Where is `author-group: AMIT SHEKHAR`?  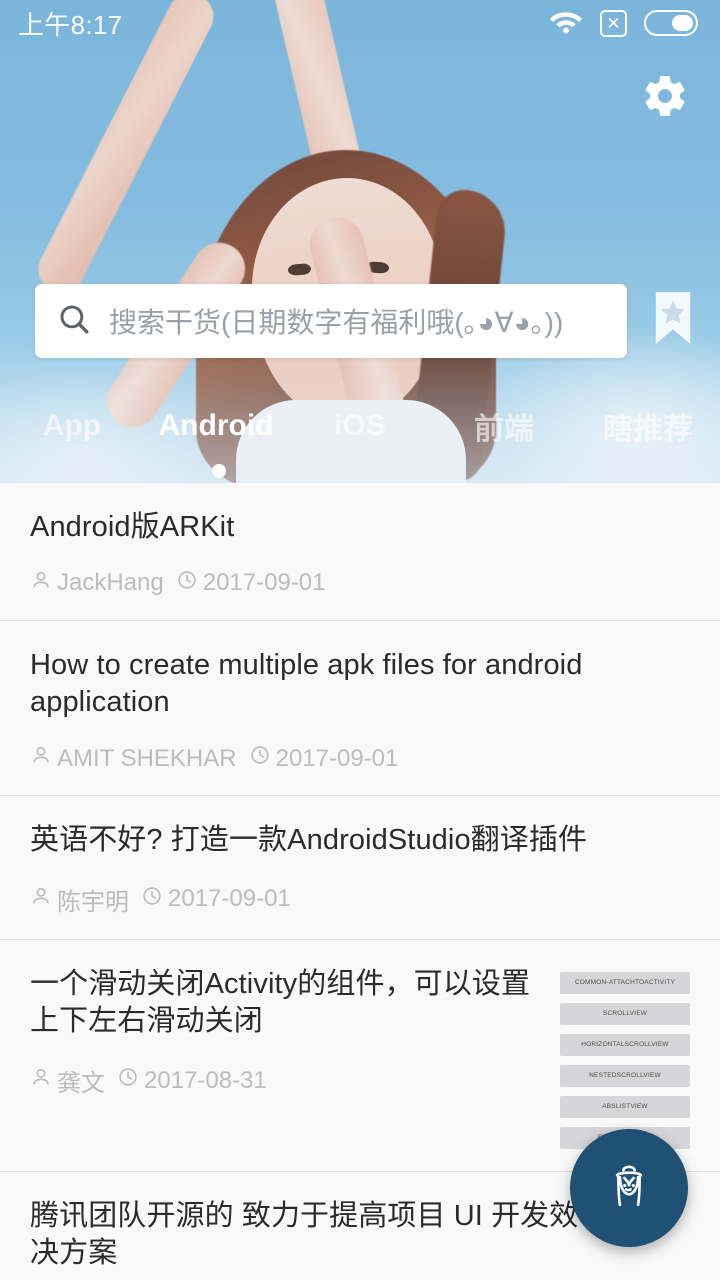 author-group: AMIT SHEKHAR is located at coordinates (133, 758).